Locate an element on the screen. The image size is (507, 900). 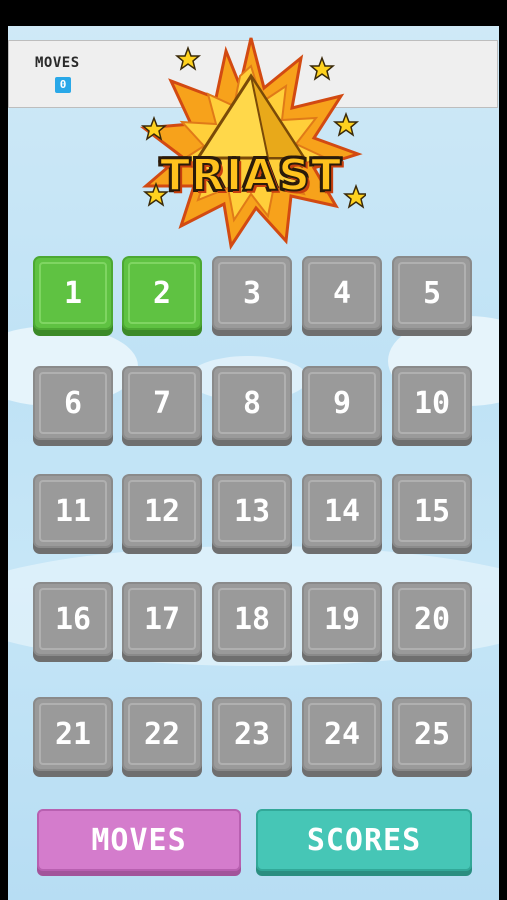
level-button-8: 8 is located at coordinates (252, 403).